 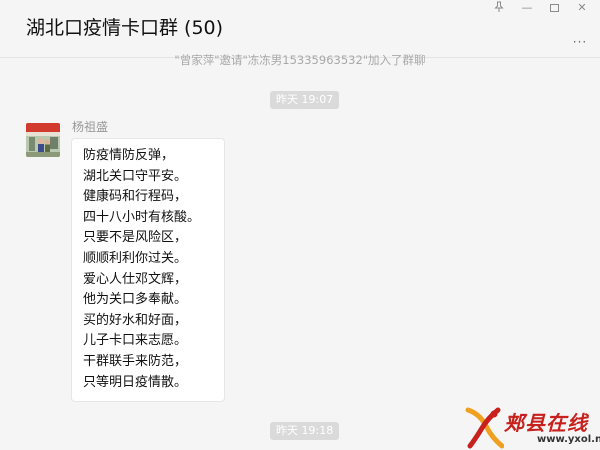 I want to click on maximize-button, so click(x=554, y=8).